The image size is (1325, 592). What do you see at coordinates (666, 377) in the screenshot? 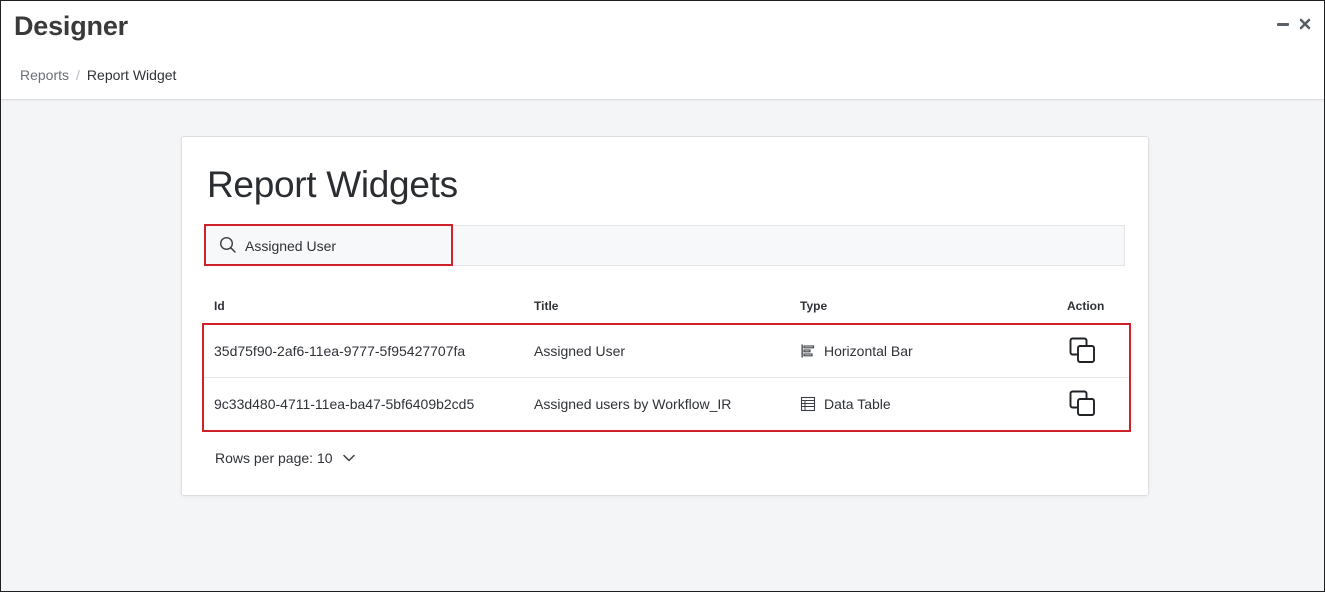
I see `rows-highlight-box` at bounding box center [666, 377].